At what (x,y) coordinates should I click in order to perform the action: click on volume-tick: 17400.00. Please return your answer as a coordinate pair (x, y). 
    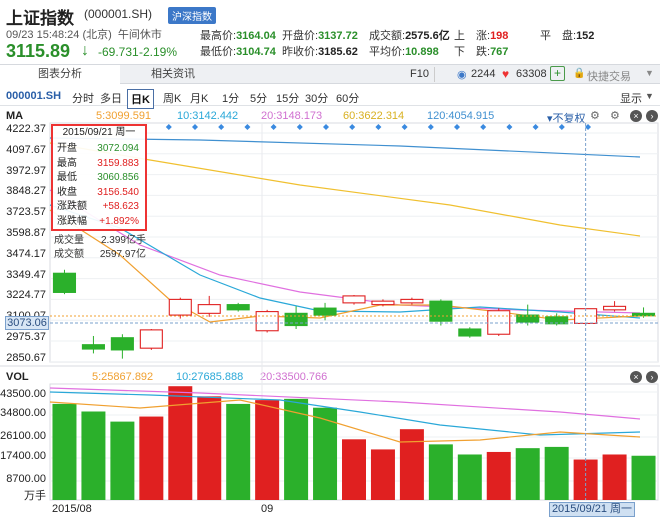
    Looking at the image, I should click on (23, 456).